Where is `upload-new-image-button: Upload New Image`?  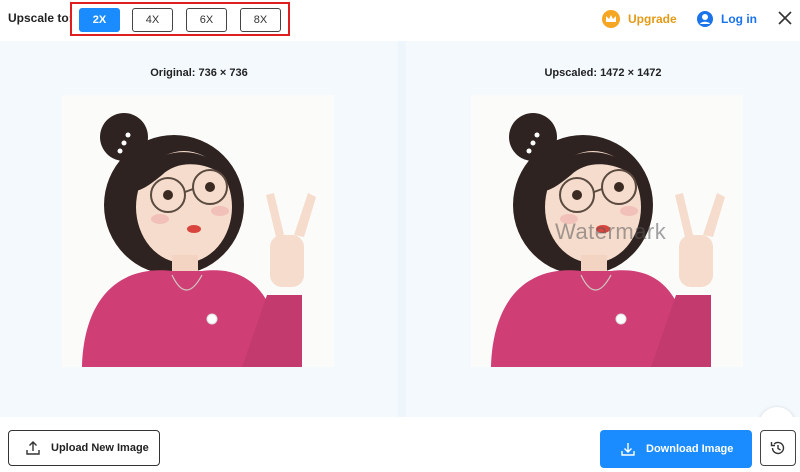 upload-new-image-button: Upload New Image is located at coordinates (84, 448).